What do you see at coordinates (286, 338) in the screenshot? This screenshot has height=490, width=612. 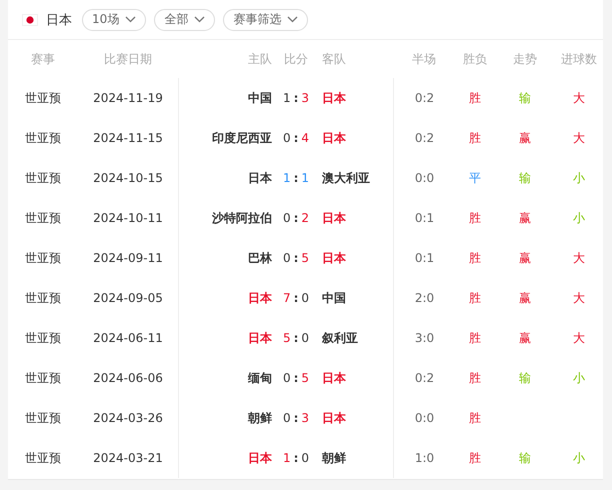 I see `home-score: 5` at bounding box center [286, 338].